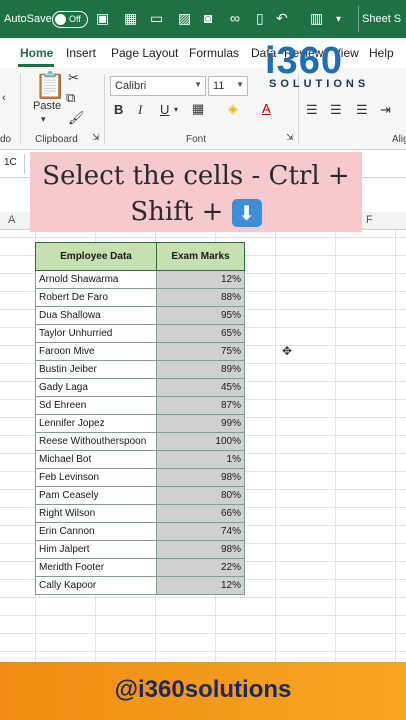 The width and height of the screenshot is (406, 720). What do you see at coordinates (203, 19) in the screenshot?
I see `title-bar: AutoSave Off ▣ ▦ ▭ ▨ ◙ ∞ ▯ ↶ ▥ ▾ Sheet S` at bounding box center [203, 19].